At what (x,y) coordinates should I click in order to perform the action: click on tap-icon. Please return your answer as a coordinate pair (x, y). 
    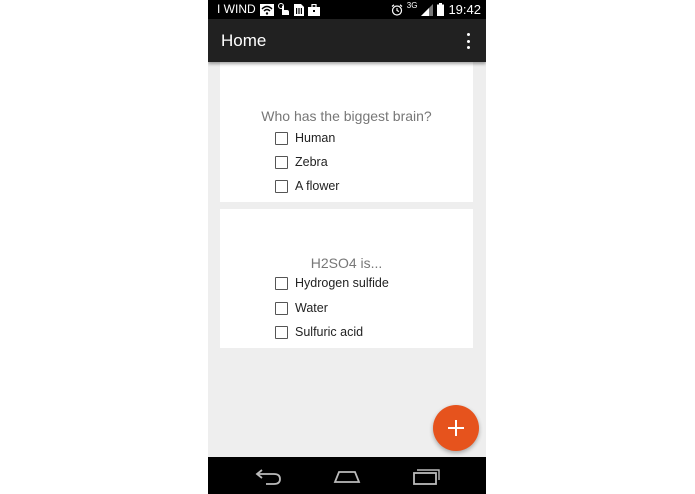
    Looking at the image, I should click on (283, 9).